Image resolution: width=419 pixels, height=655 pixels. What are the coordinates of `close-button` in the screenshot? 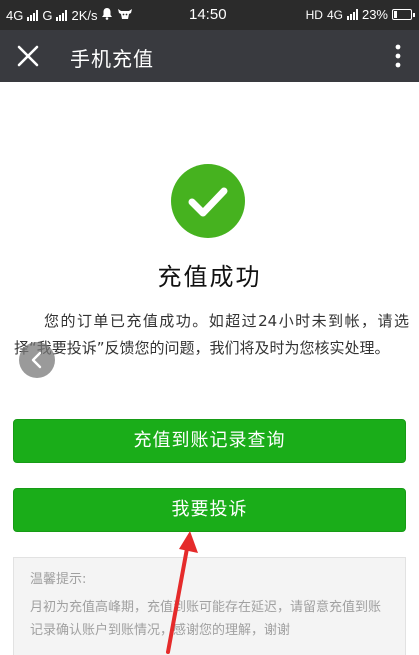 It's located at (28, 56).